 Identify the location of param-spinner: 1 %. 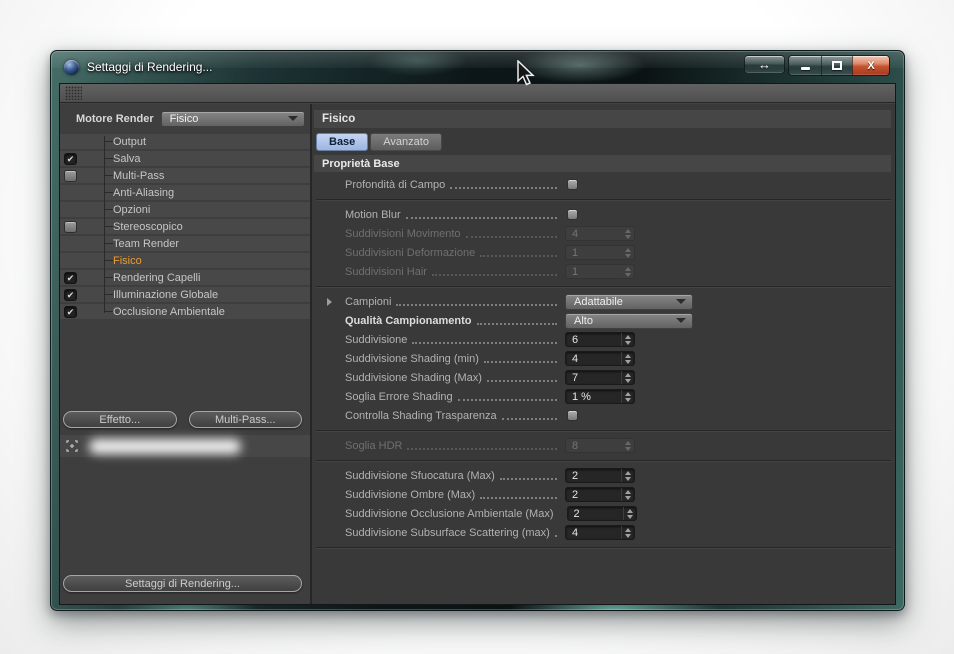
(600, 396).